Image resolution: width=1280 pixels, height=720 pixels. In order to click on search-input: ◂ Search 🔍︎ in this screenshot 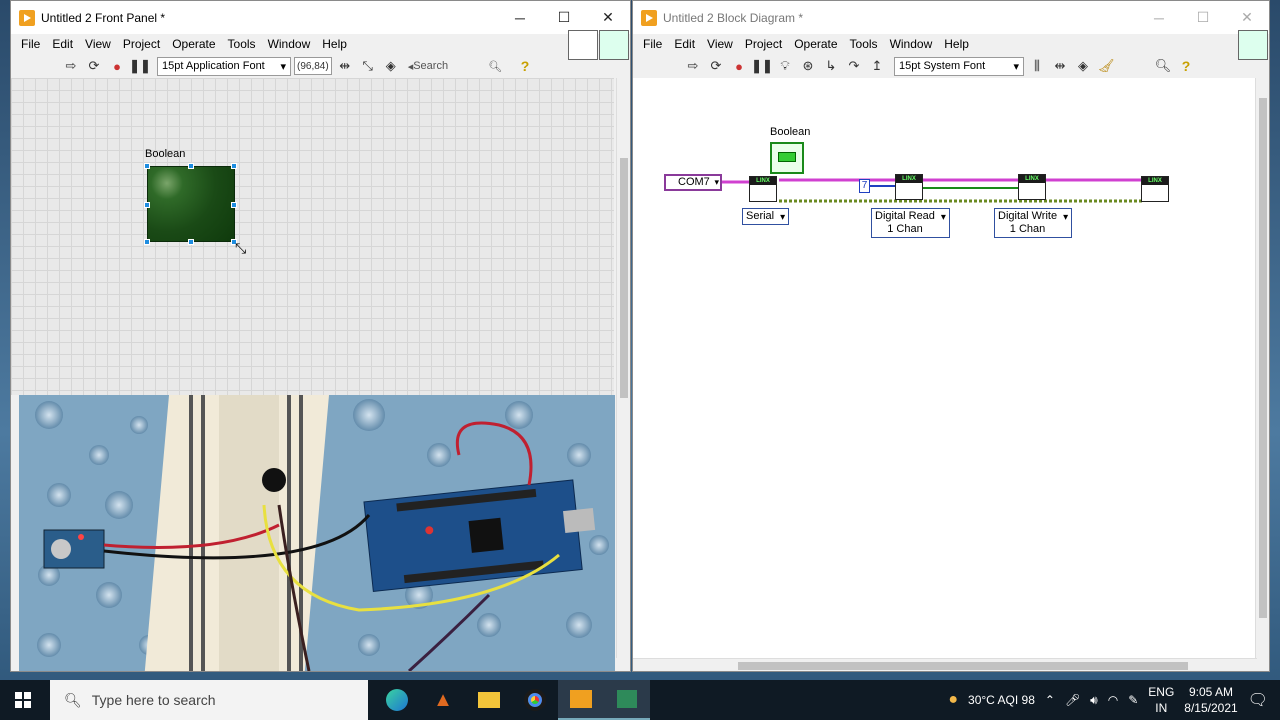, I will do `click(455, 66)`.